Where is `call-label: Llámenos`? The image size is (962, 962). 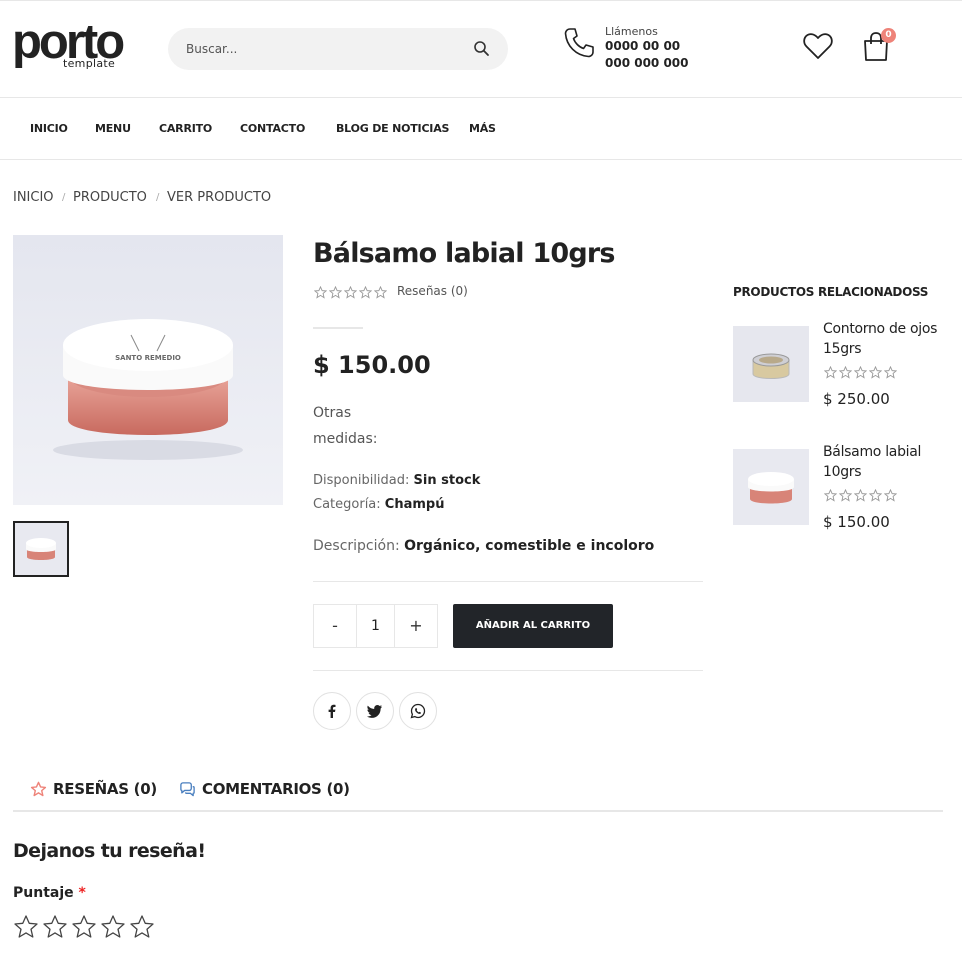 call-label: Llámenos is located at coordinates (631, 31).